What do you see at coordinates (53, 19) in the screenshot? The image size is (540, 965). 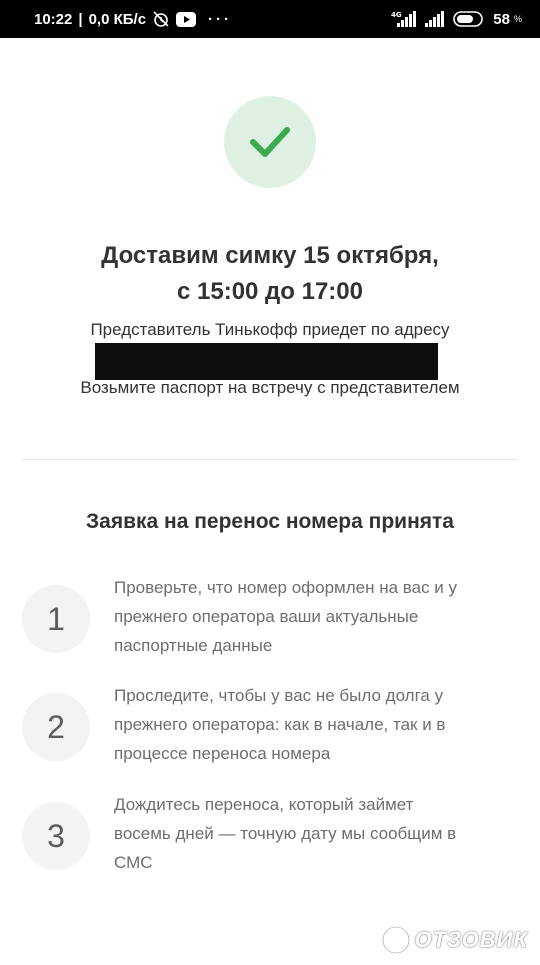 I see `status-time: 10:22` at bounding box center [53, 19].